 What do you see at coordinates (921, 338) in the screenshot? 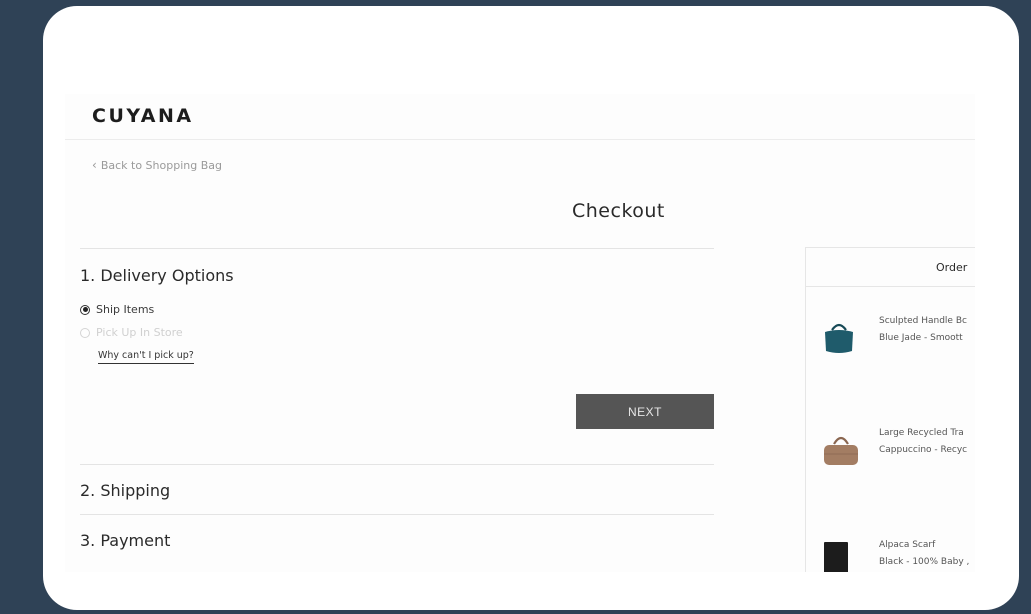
I see `item-variant: Blue Jade - Smoott` at bounding box center [921, 338].